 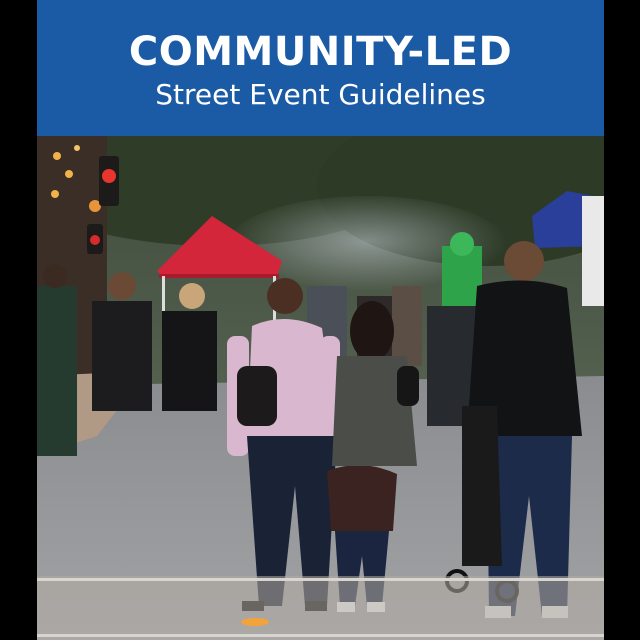 What do you see at coordinates (320, 608) in the screenshot?
I see `crosswalk` at bounding box center [320, 608].